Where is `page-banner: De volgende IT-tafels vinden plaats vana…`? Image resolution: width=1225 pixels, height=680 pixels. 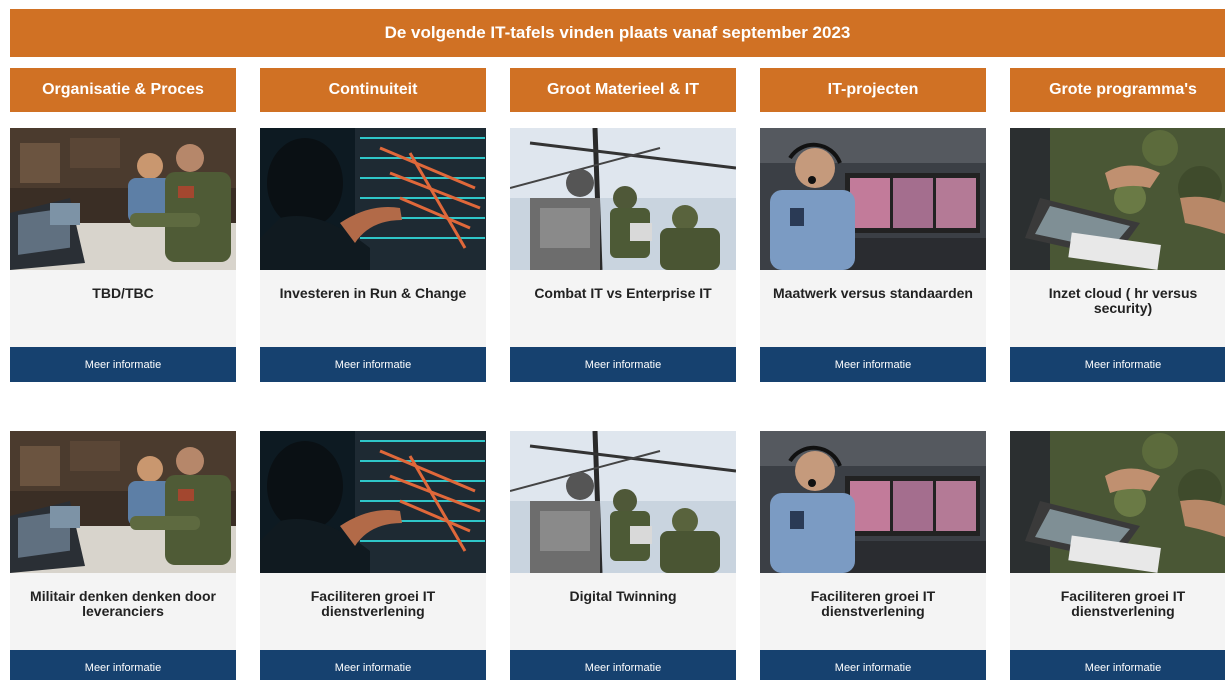 page-banner: De volgende IT-tafels vinden plaats vana… is located at coordinates (617, 33).